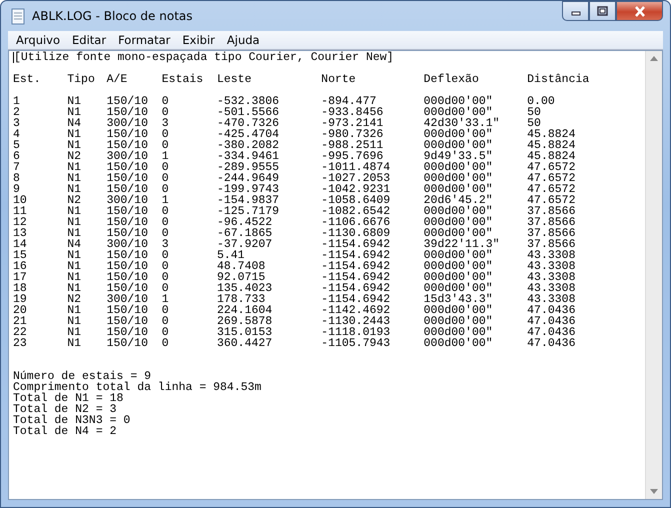  I want to click on menu-item: Arquivo, so click(38, 40).